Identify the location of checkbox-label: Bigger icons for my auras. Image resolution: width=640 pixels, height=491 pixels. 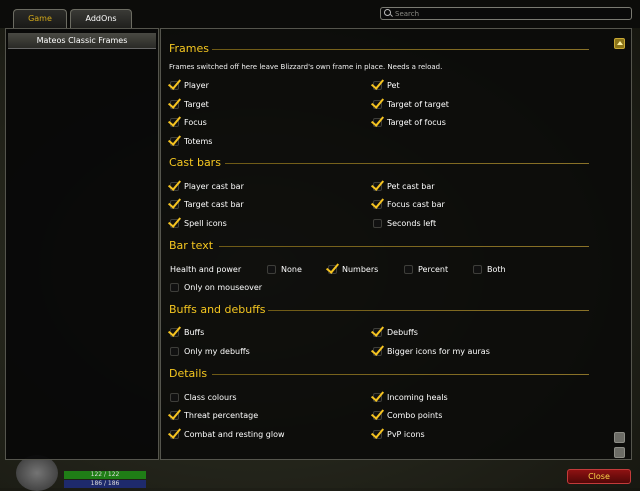
(438, 351).